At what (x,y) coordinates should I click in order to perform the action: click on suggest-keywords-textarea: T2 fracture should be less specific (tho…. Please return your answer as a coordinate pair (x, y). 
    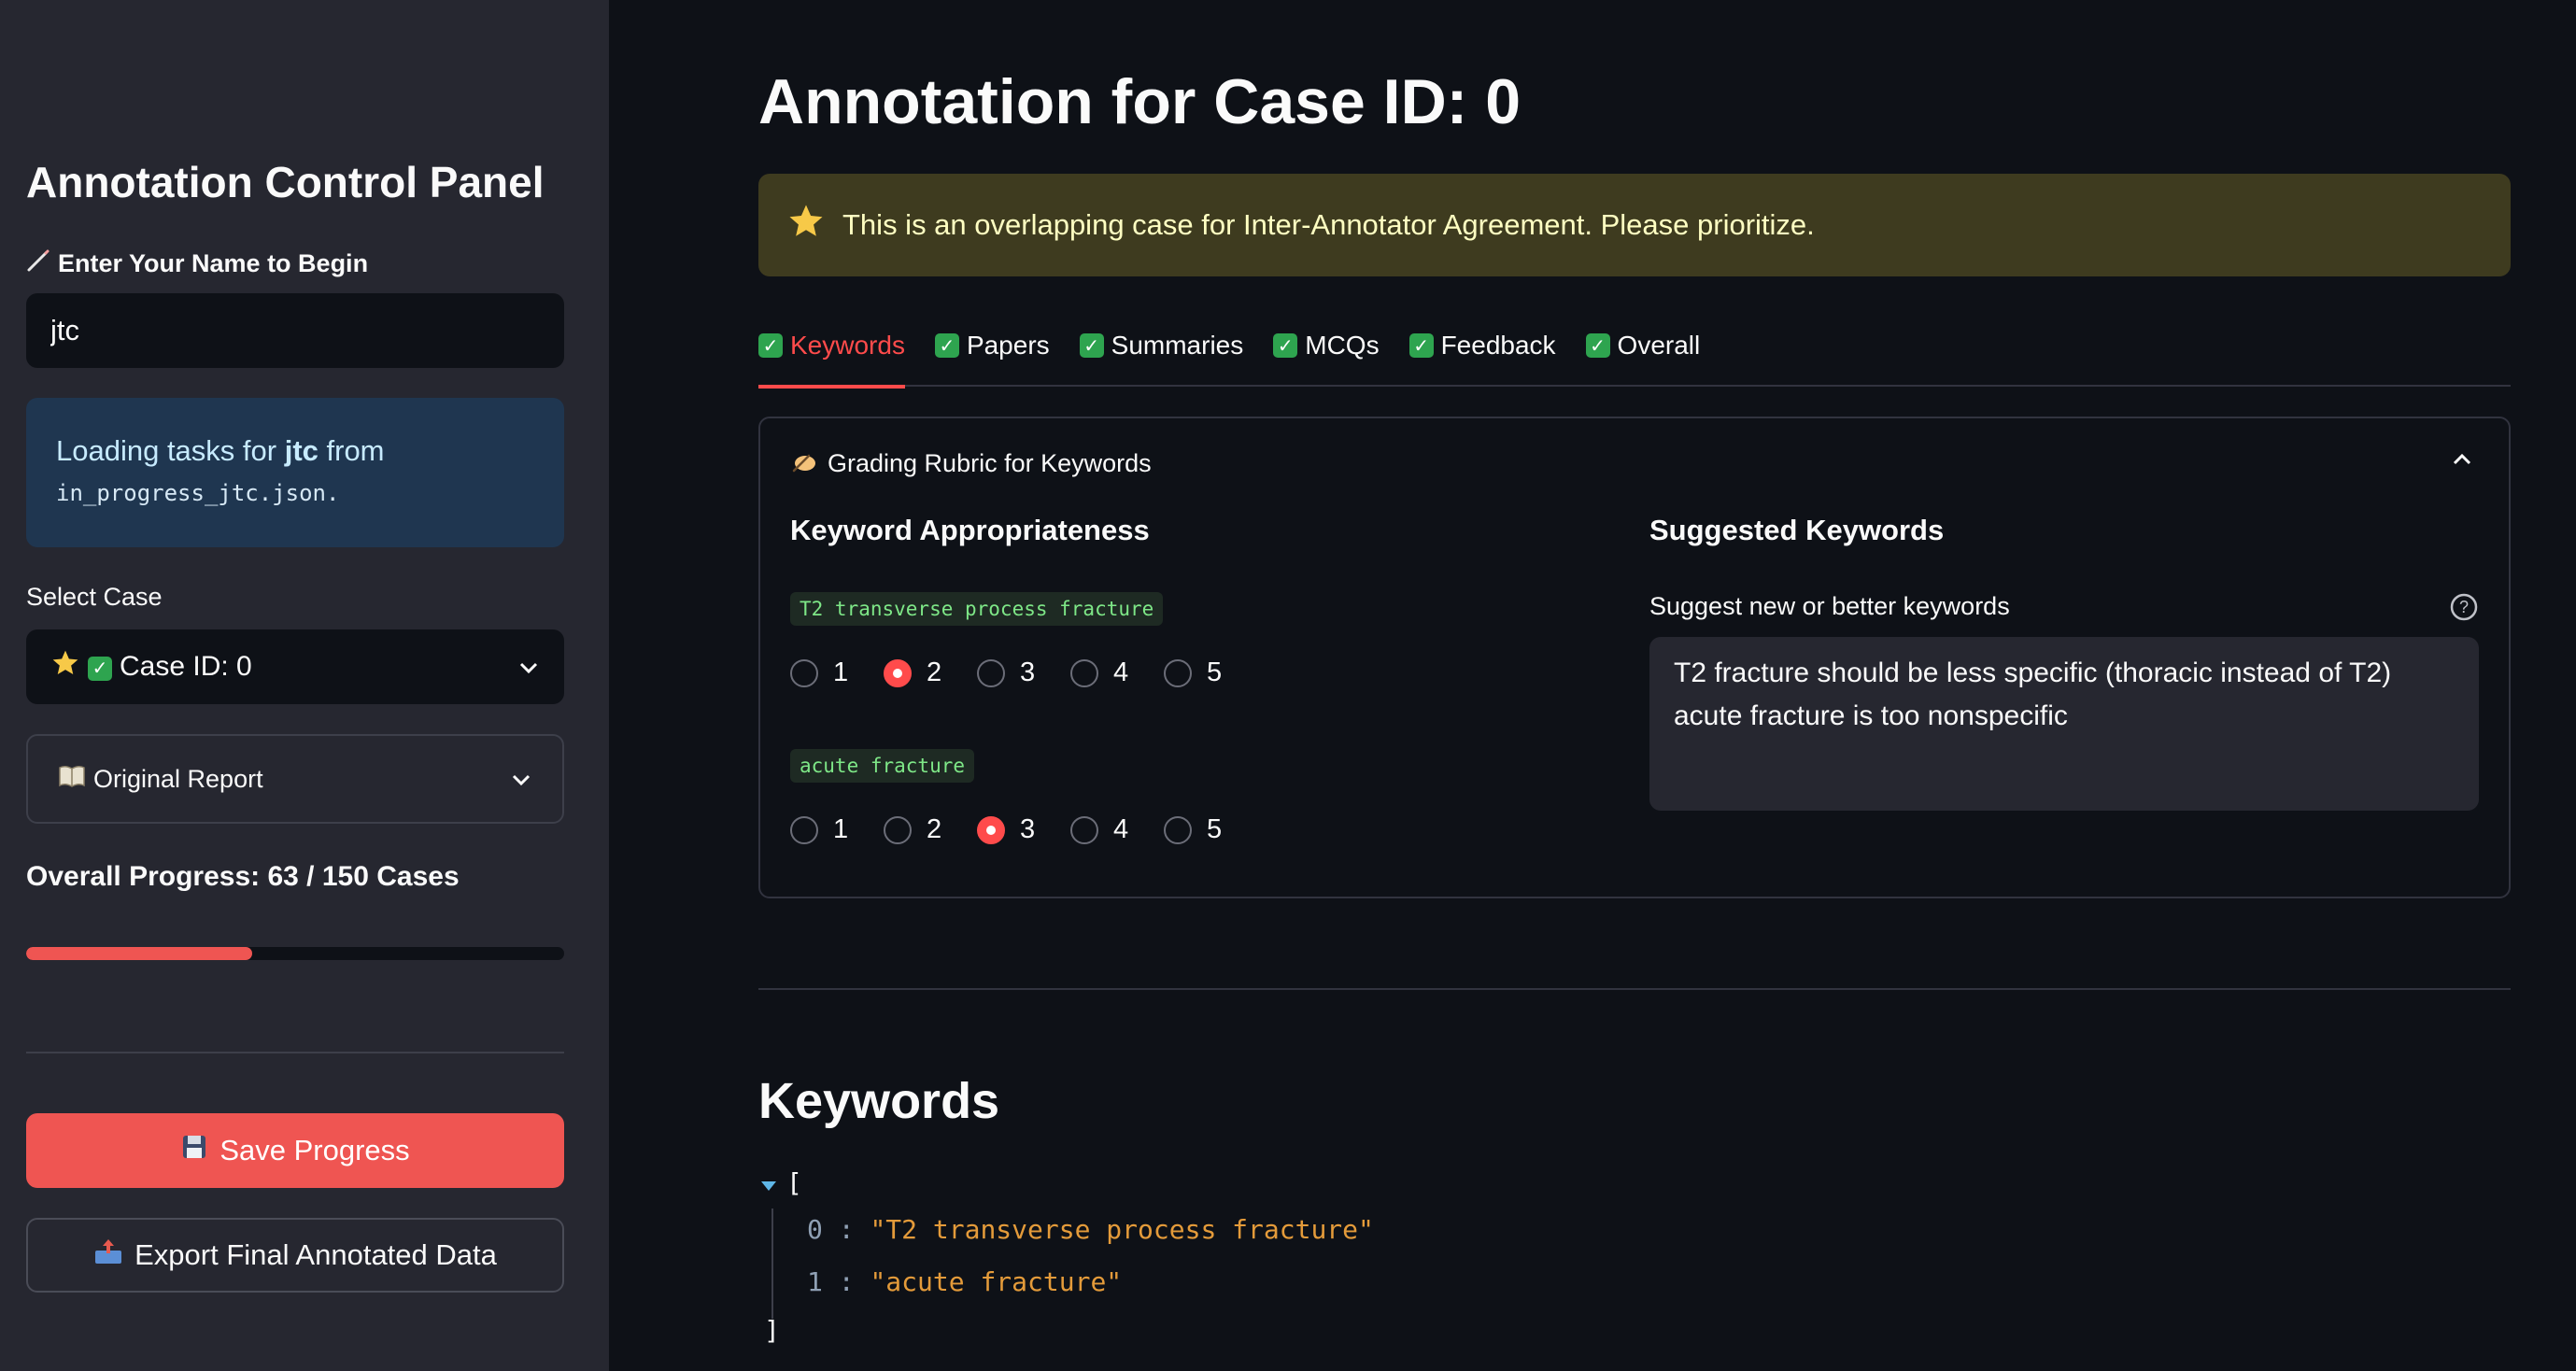
    Looking at the image, I should click on (2064, 724).